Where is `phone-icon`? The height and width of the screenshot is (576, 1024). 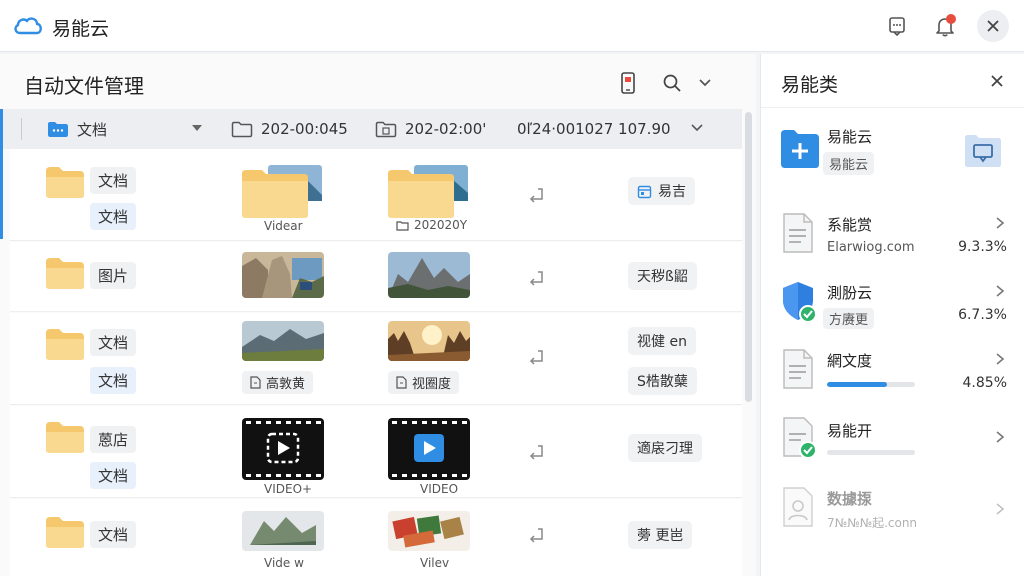 phone-icon is located at coordinates (628, 83).